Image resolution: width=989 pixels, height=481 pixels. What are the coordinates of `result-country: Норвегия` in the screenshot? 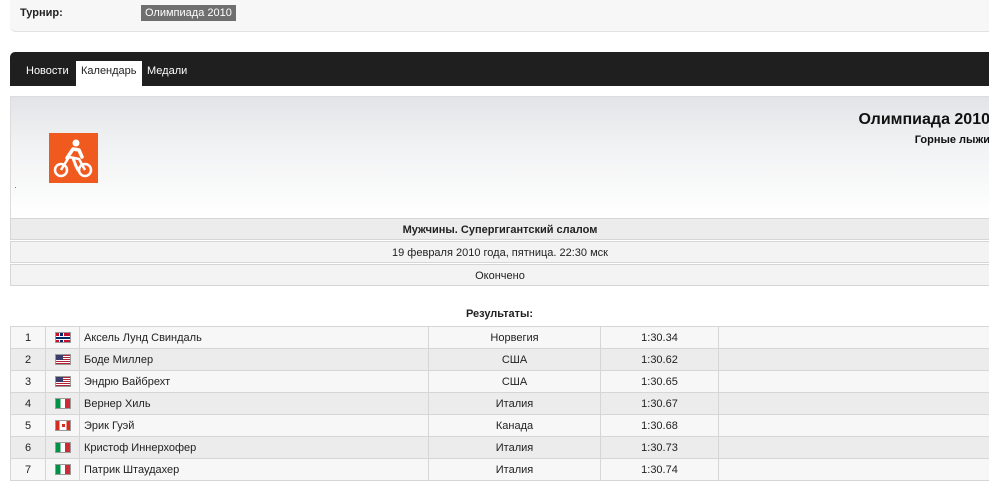 It's located at (515, 338).